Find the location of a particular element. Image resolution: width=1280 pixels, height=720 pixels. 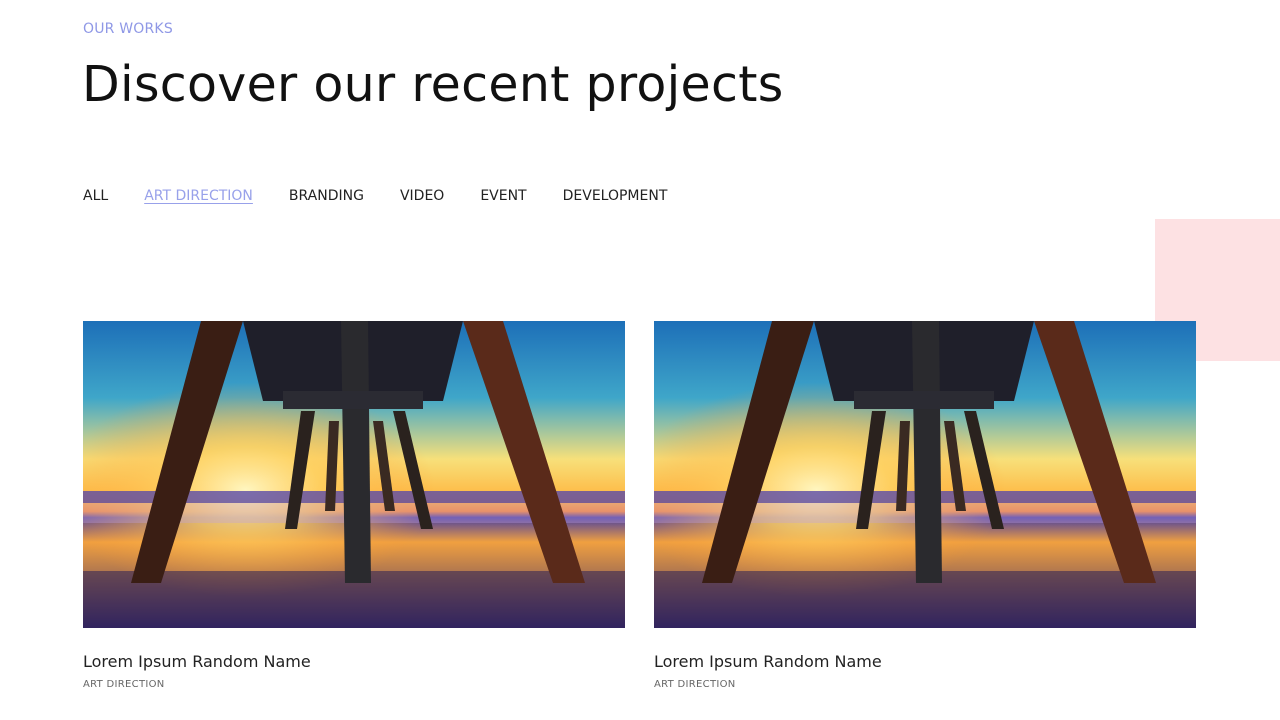

section-eyebrow: OUR WORKS is located at coordinates (128, 29).